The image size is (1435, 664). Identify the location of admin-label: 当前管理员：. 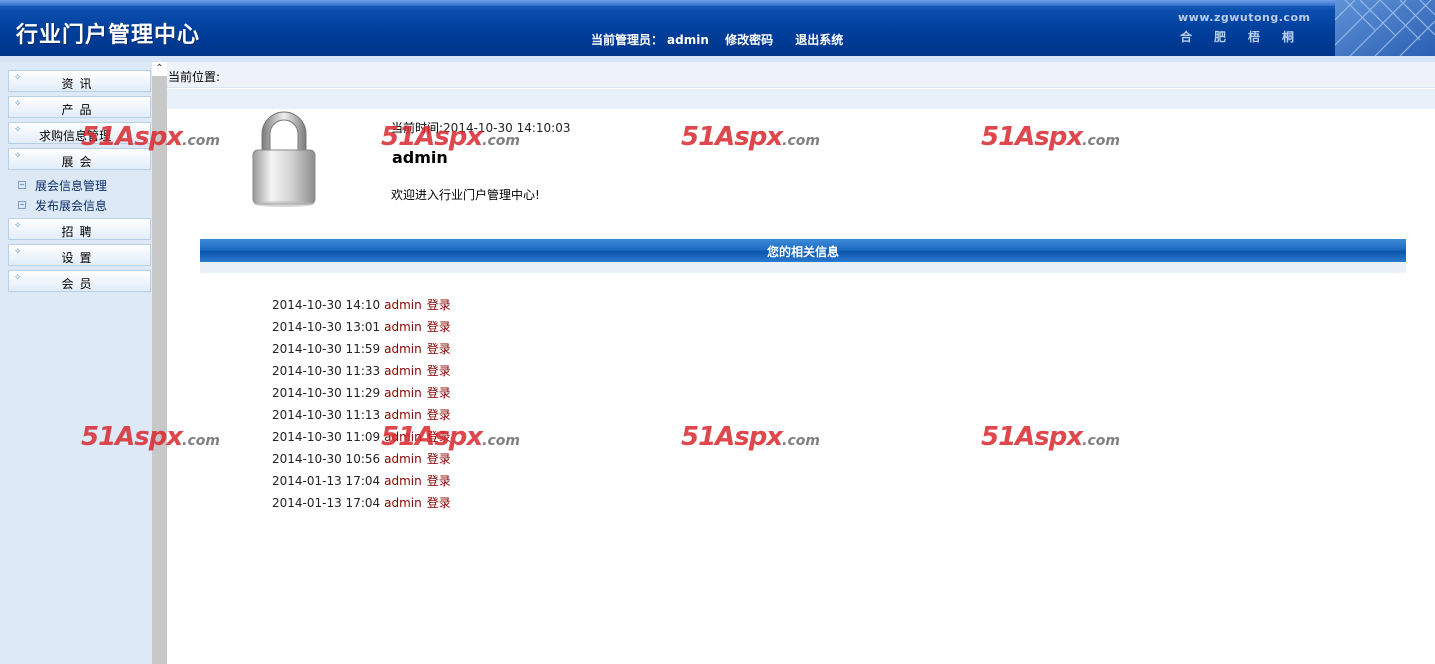
(627, 40).